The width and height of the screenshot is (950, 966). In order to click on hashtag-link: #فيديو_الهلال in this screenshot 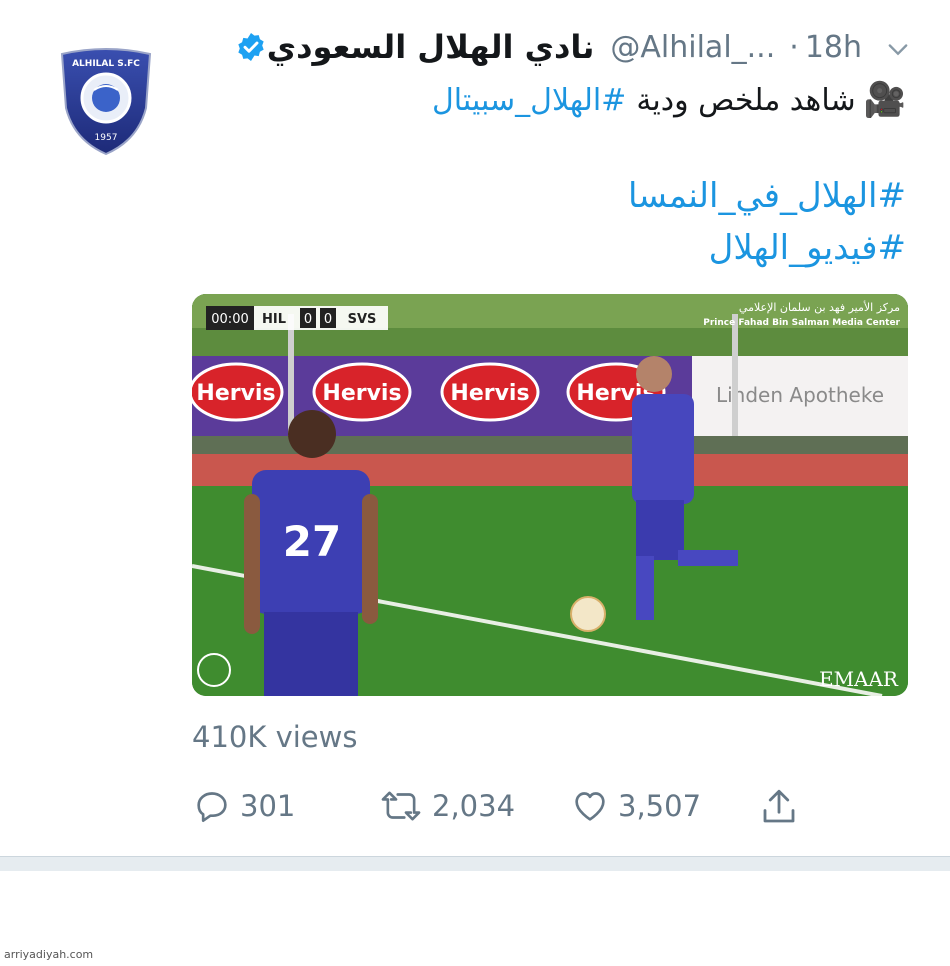, I will do `click(807, 248)`.